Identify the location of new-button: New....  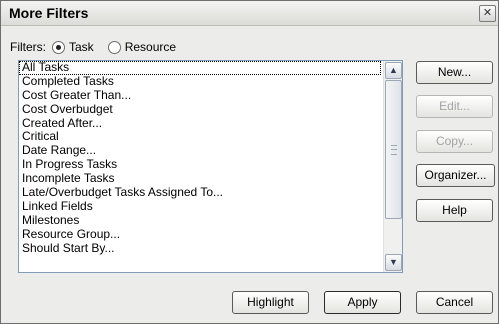
(454, 72).